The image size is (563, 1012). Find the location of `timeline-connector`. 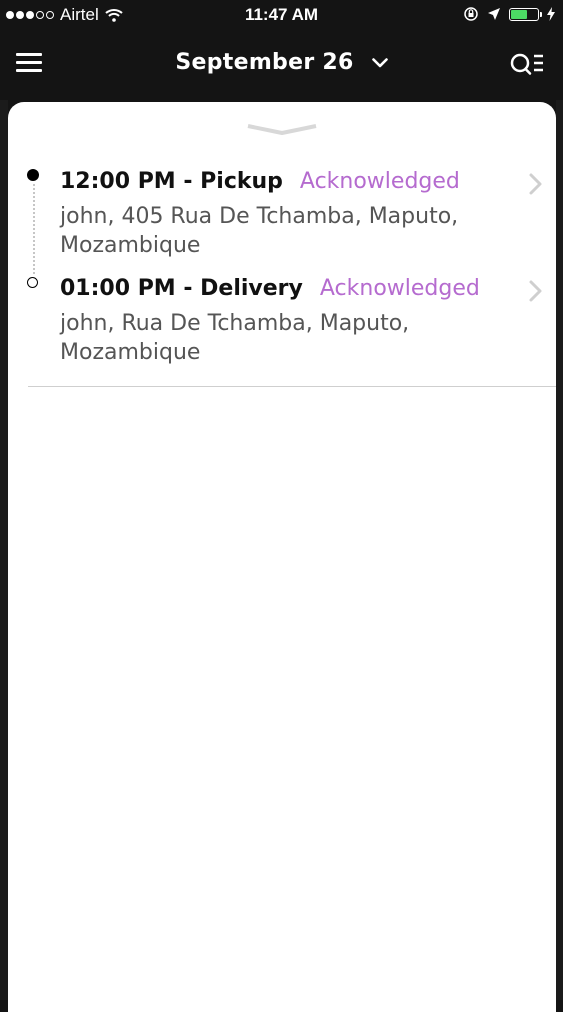

timeline-connector is located at coordinates (34, 229).